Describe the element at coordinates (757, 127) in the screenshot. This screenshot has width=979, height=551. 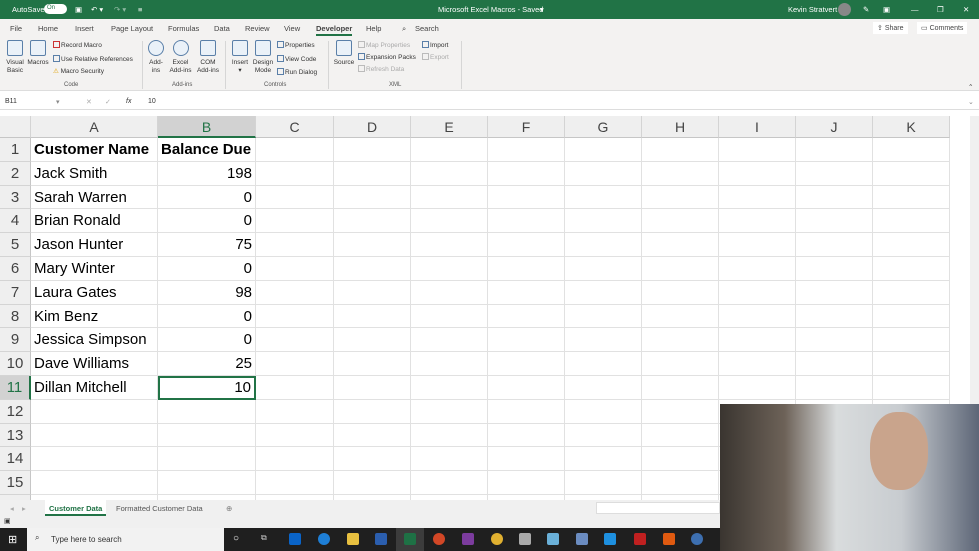
I see `column-header-i: I` at that location.